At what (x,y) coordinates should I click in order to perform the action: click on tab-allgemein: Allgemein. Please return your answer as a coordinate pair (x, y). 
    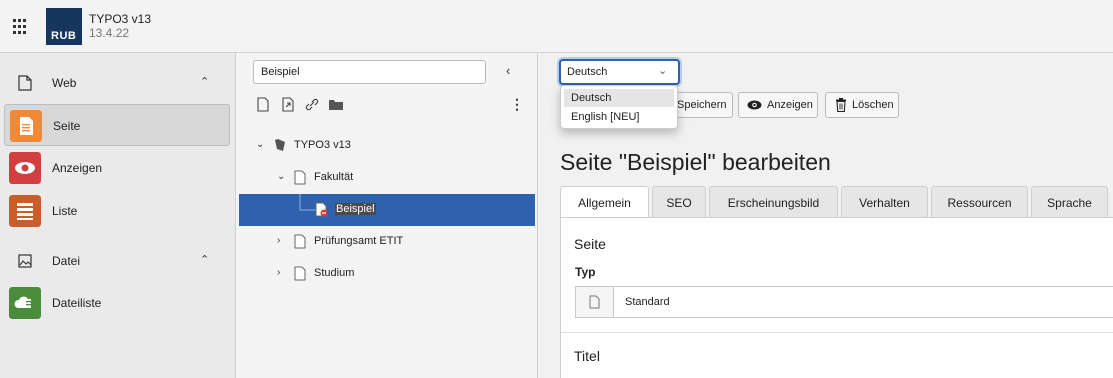
    Looking at the image, I should click on (604, 202).